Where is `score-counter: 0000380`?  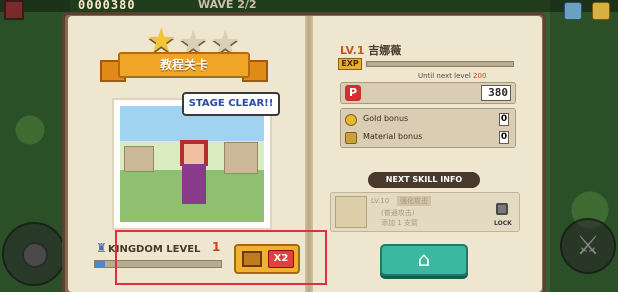 score-counter: 0000380 is located at coordinates (107, 6).